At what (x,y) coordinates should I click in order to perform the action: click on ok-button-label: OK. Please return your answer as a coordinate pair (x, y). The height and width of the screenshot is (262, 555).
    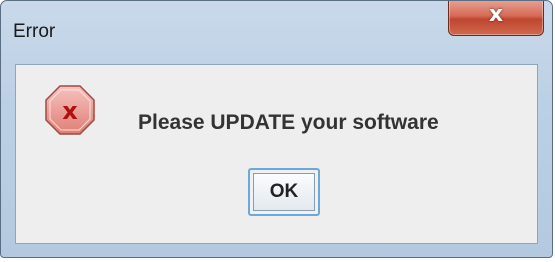
    Looking at the image, I should click on (284, 192).